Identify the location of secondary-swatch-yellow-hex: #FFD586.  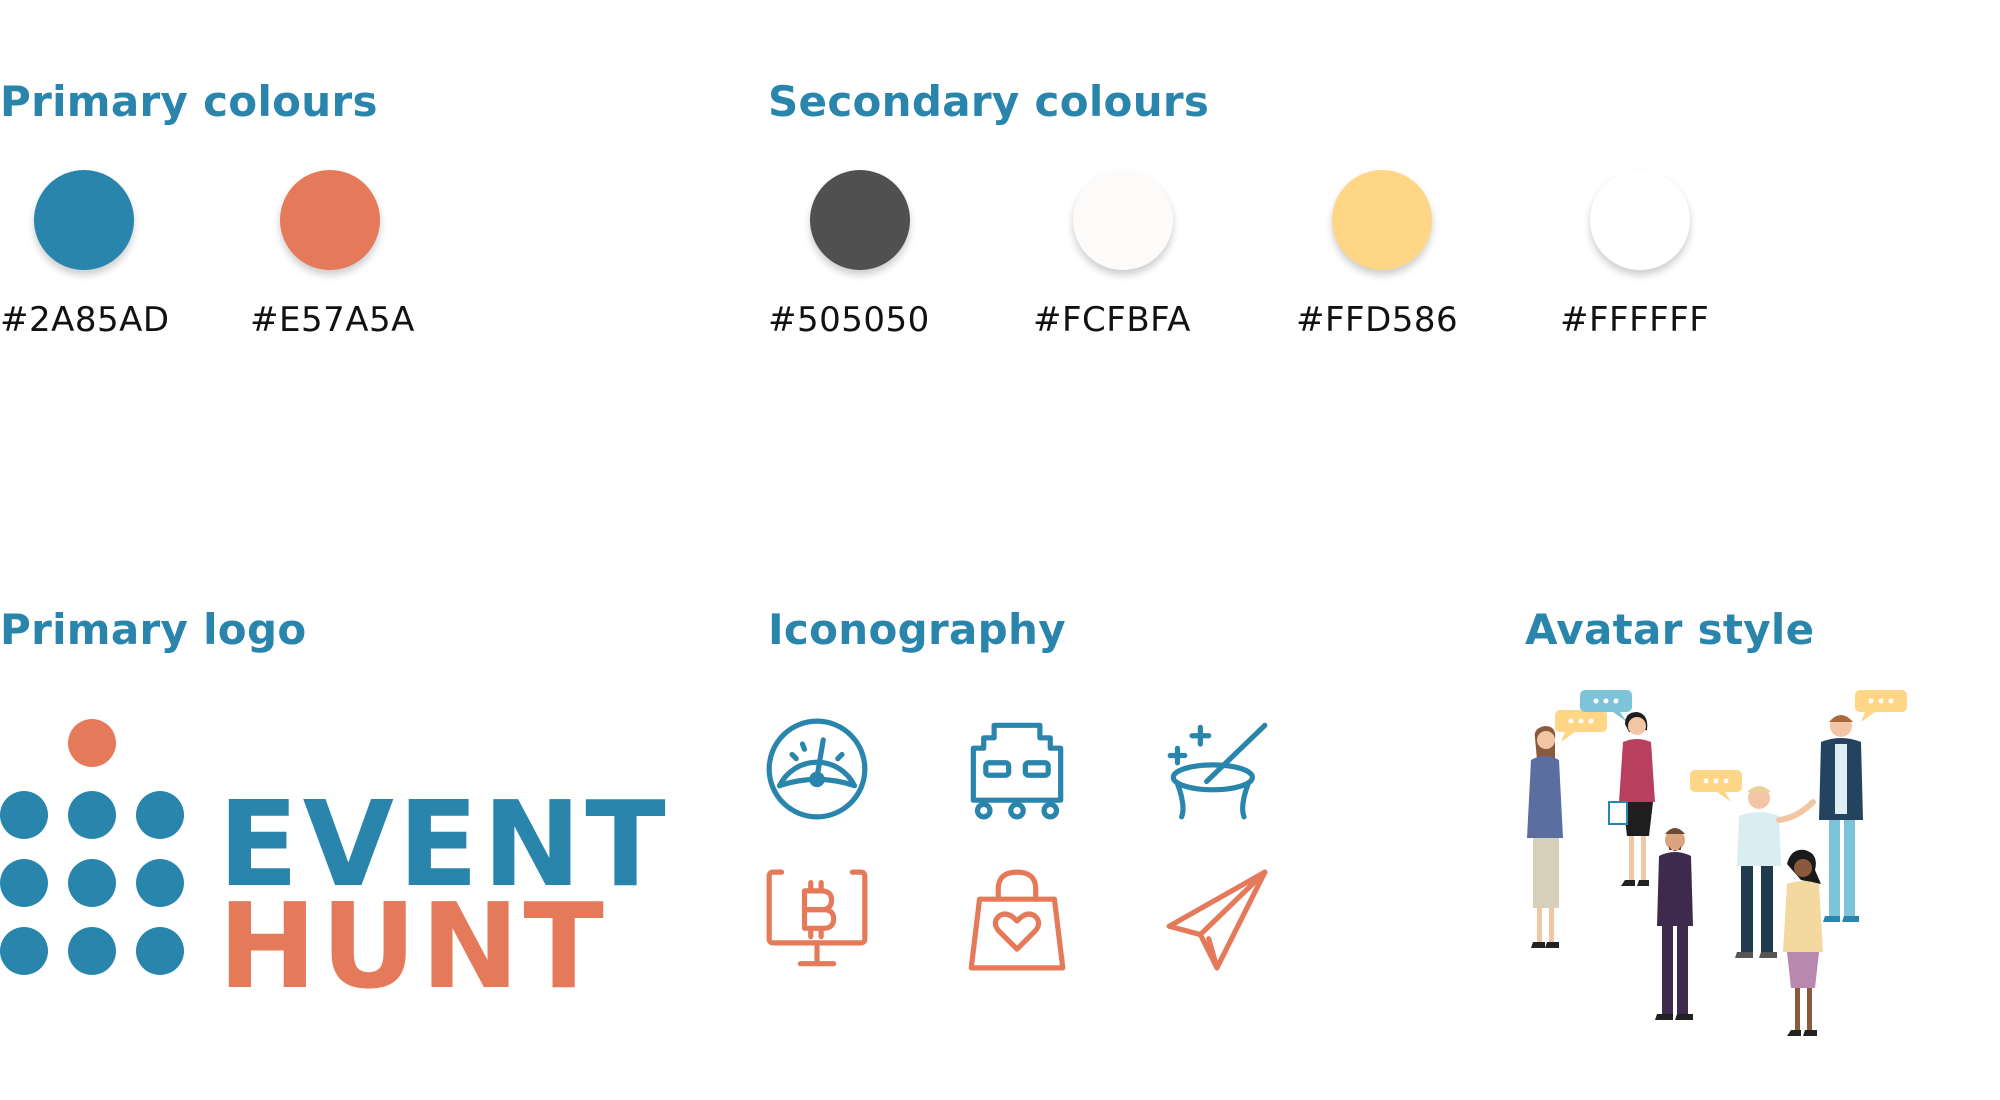
(1377, 320).